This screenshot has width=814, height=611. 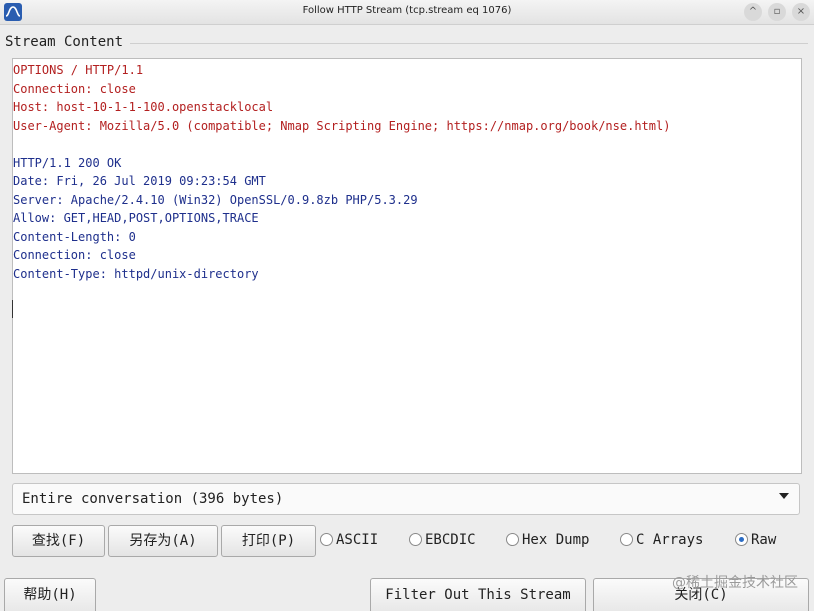 What do you see at coordinates (163, 541) in the screenshot?
I see `save-as-button: 另存为(A)` at bounding box center [163, 541].